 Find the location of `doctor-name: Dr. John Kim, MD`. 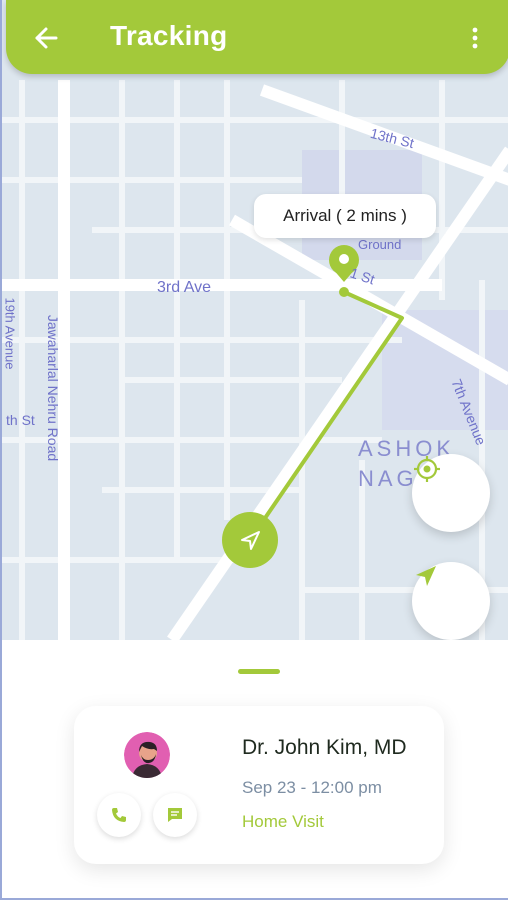

doctor-name: Dr. John Kim, MD is located at coordinates (324, 747).